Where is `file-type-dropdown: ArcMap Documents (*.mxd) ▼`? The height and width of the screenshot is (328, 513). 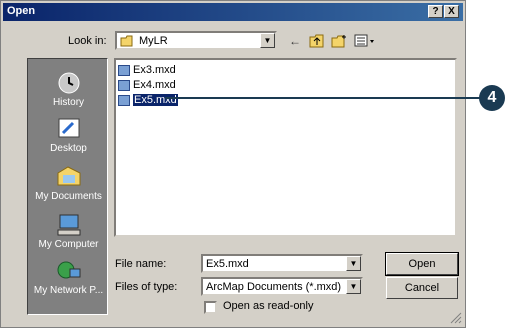
file-type-dropdown: ArcMap Documents (*.mxd) ▼ is located at coordinates (282, 286).